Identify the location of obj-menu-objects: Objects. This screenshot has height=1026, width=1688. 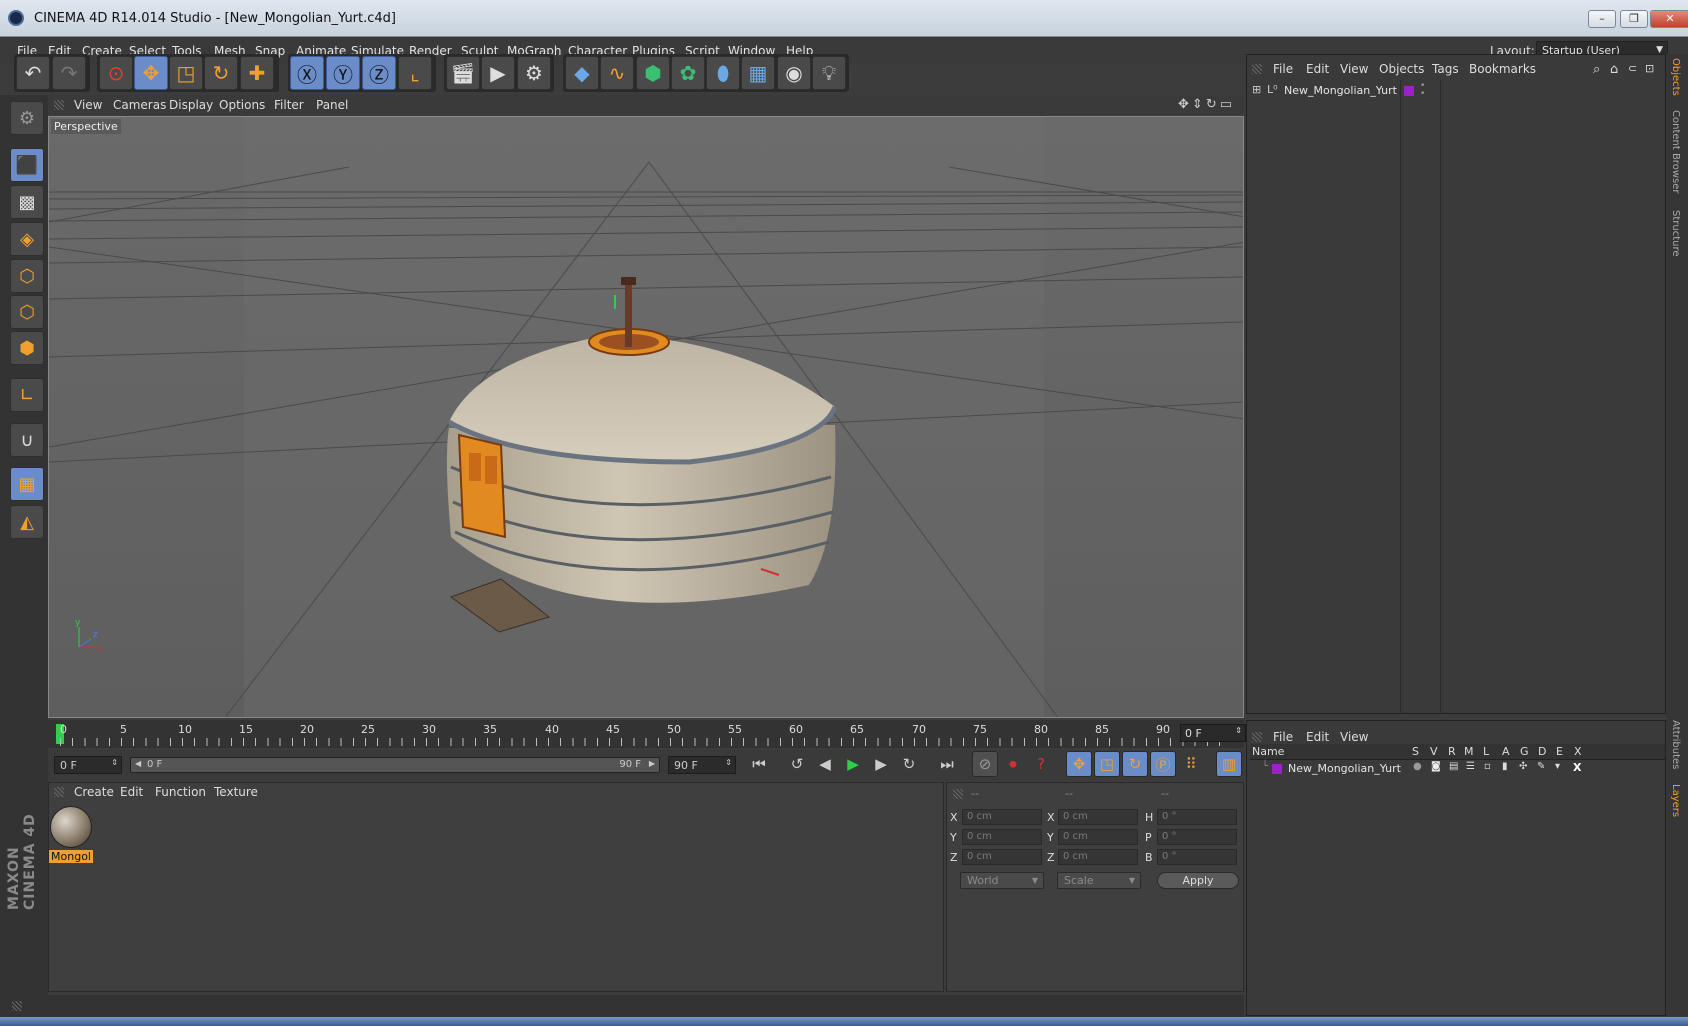
(1401, 69).